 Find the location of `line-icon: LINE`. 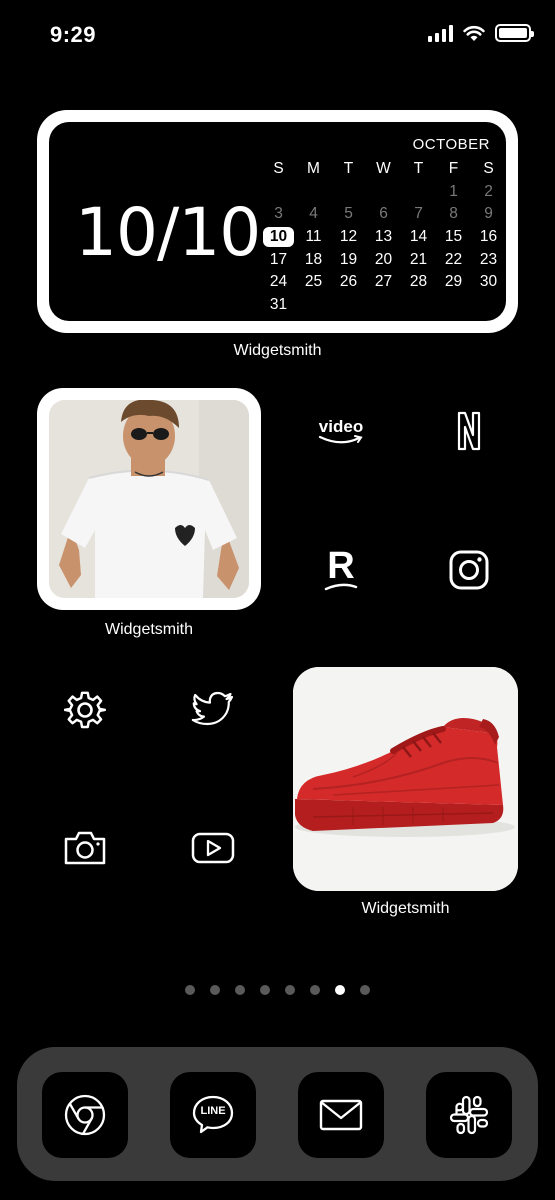

line-icon: LINE is located at coordinates (213, 1115).